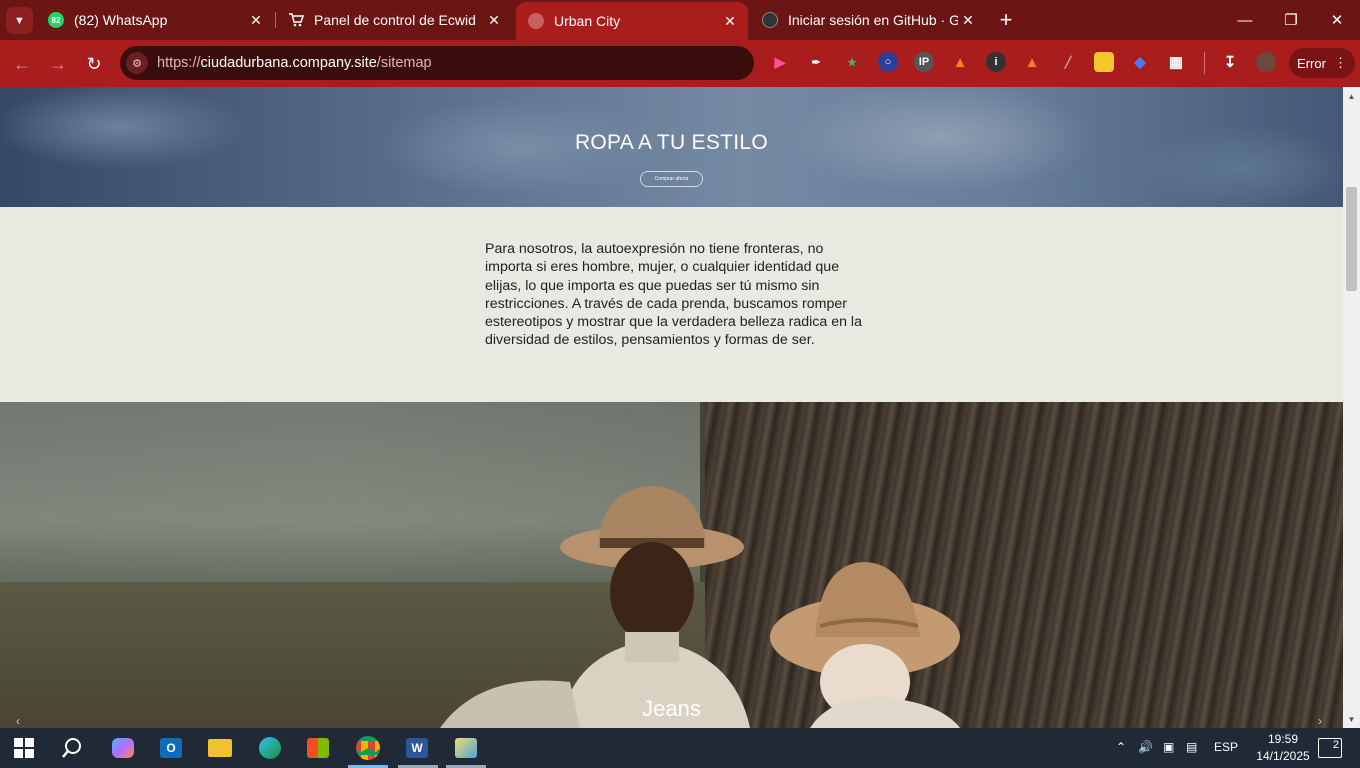 This screenshot has width=1360, height=768. Describe the element at coordinates (270, 748) in the screenshot. I see `edge-icon` at that location.